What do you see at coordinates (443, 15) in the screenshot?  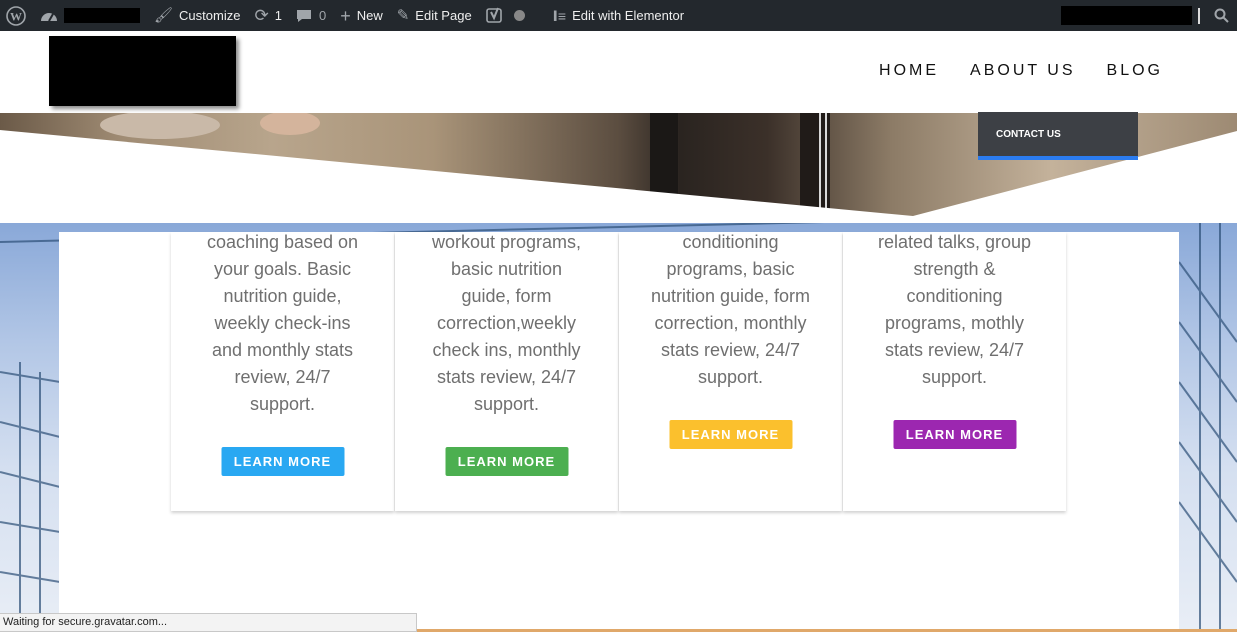 I see `edit-page-label: Edit Page` at bounding box center [443, 15].